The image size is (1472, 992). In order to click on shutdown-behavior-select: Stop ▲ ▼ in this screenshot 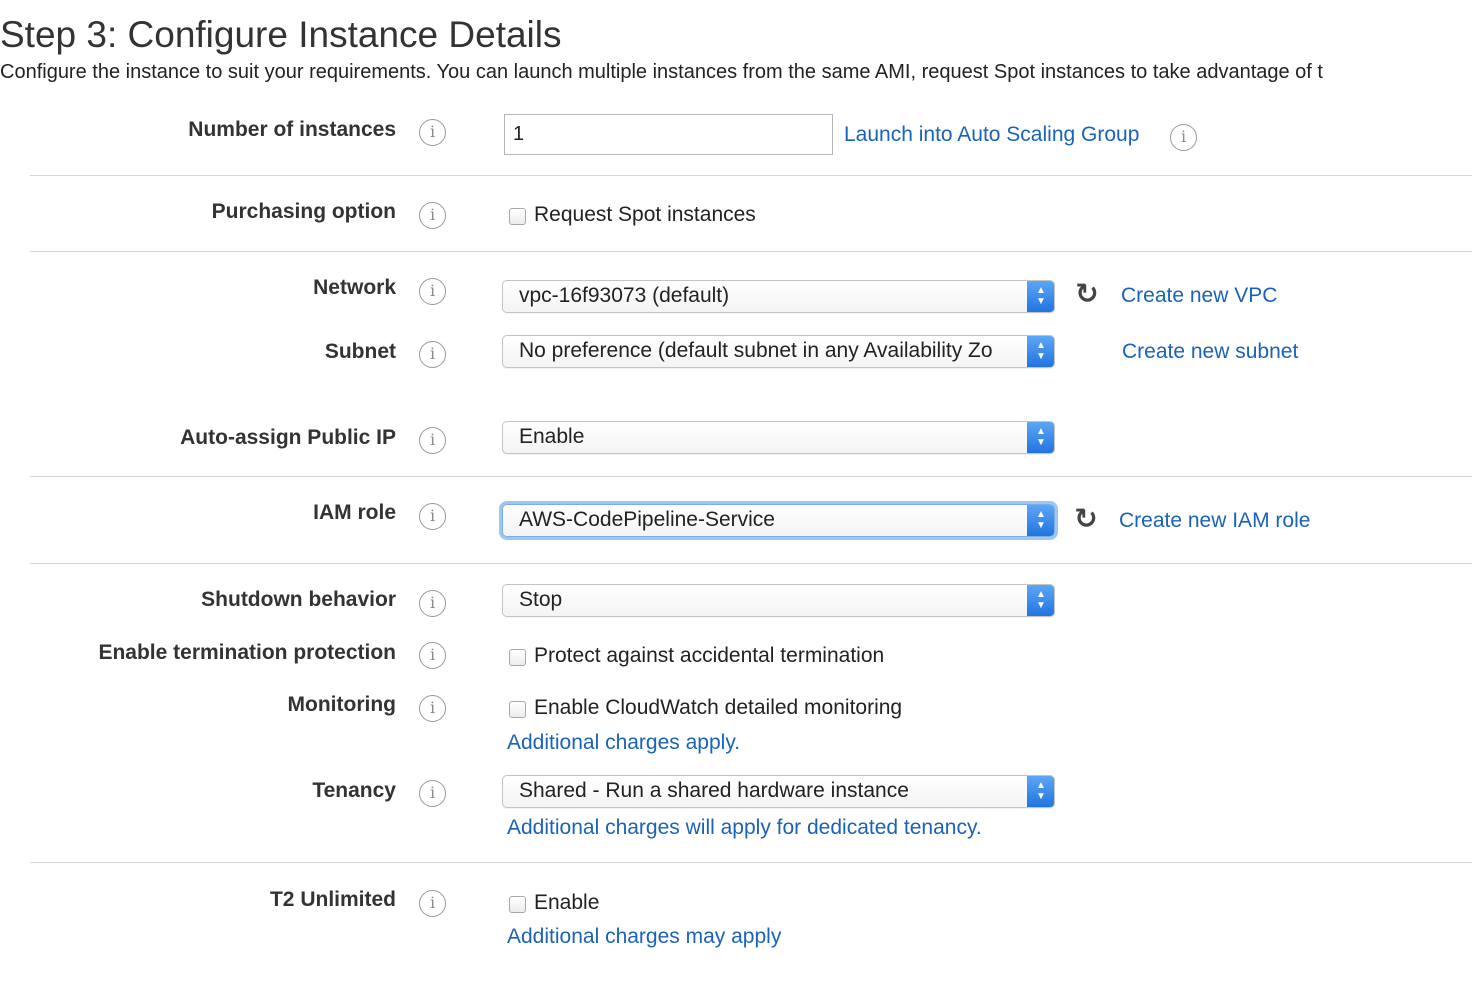, I will do `click(778, 600)`.